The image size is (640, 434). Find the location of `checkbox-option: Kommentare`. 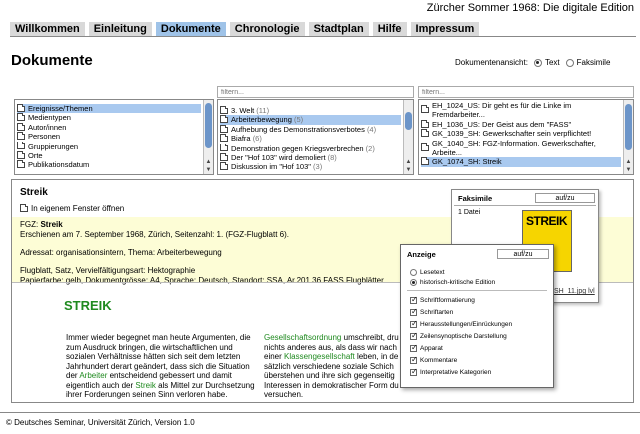

checkbox-option: Kommentare is located at coordinates (433, 360).